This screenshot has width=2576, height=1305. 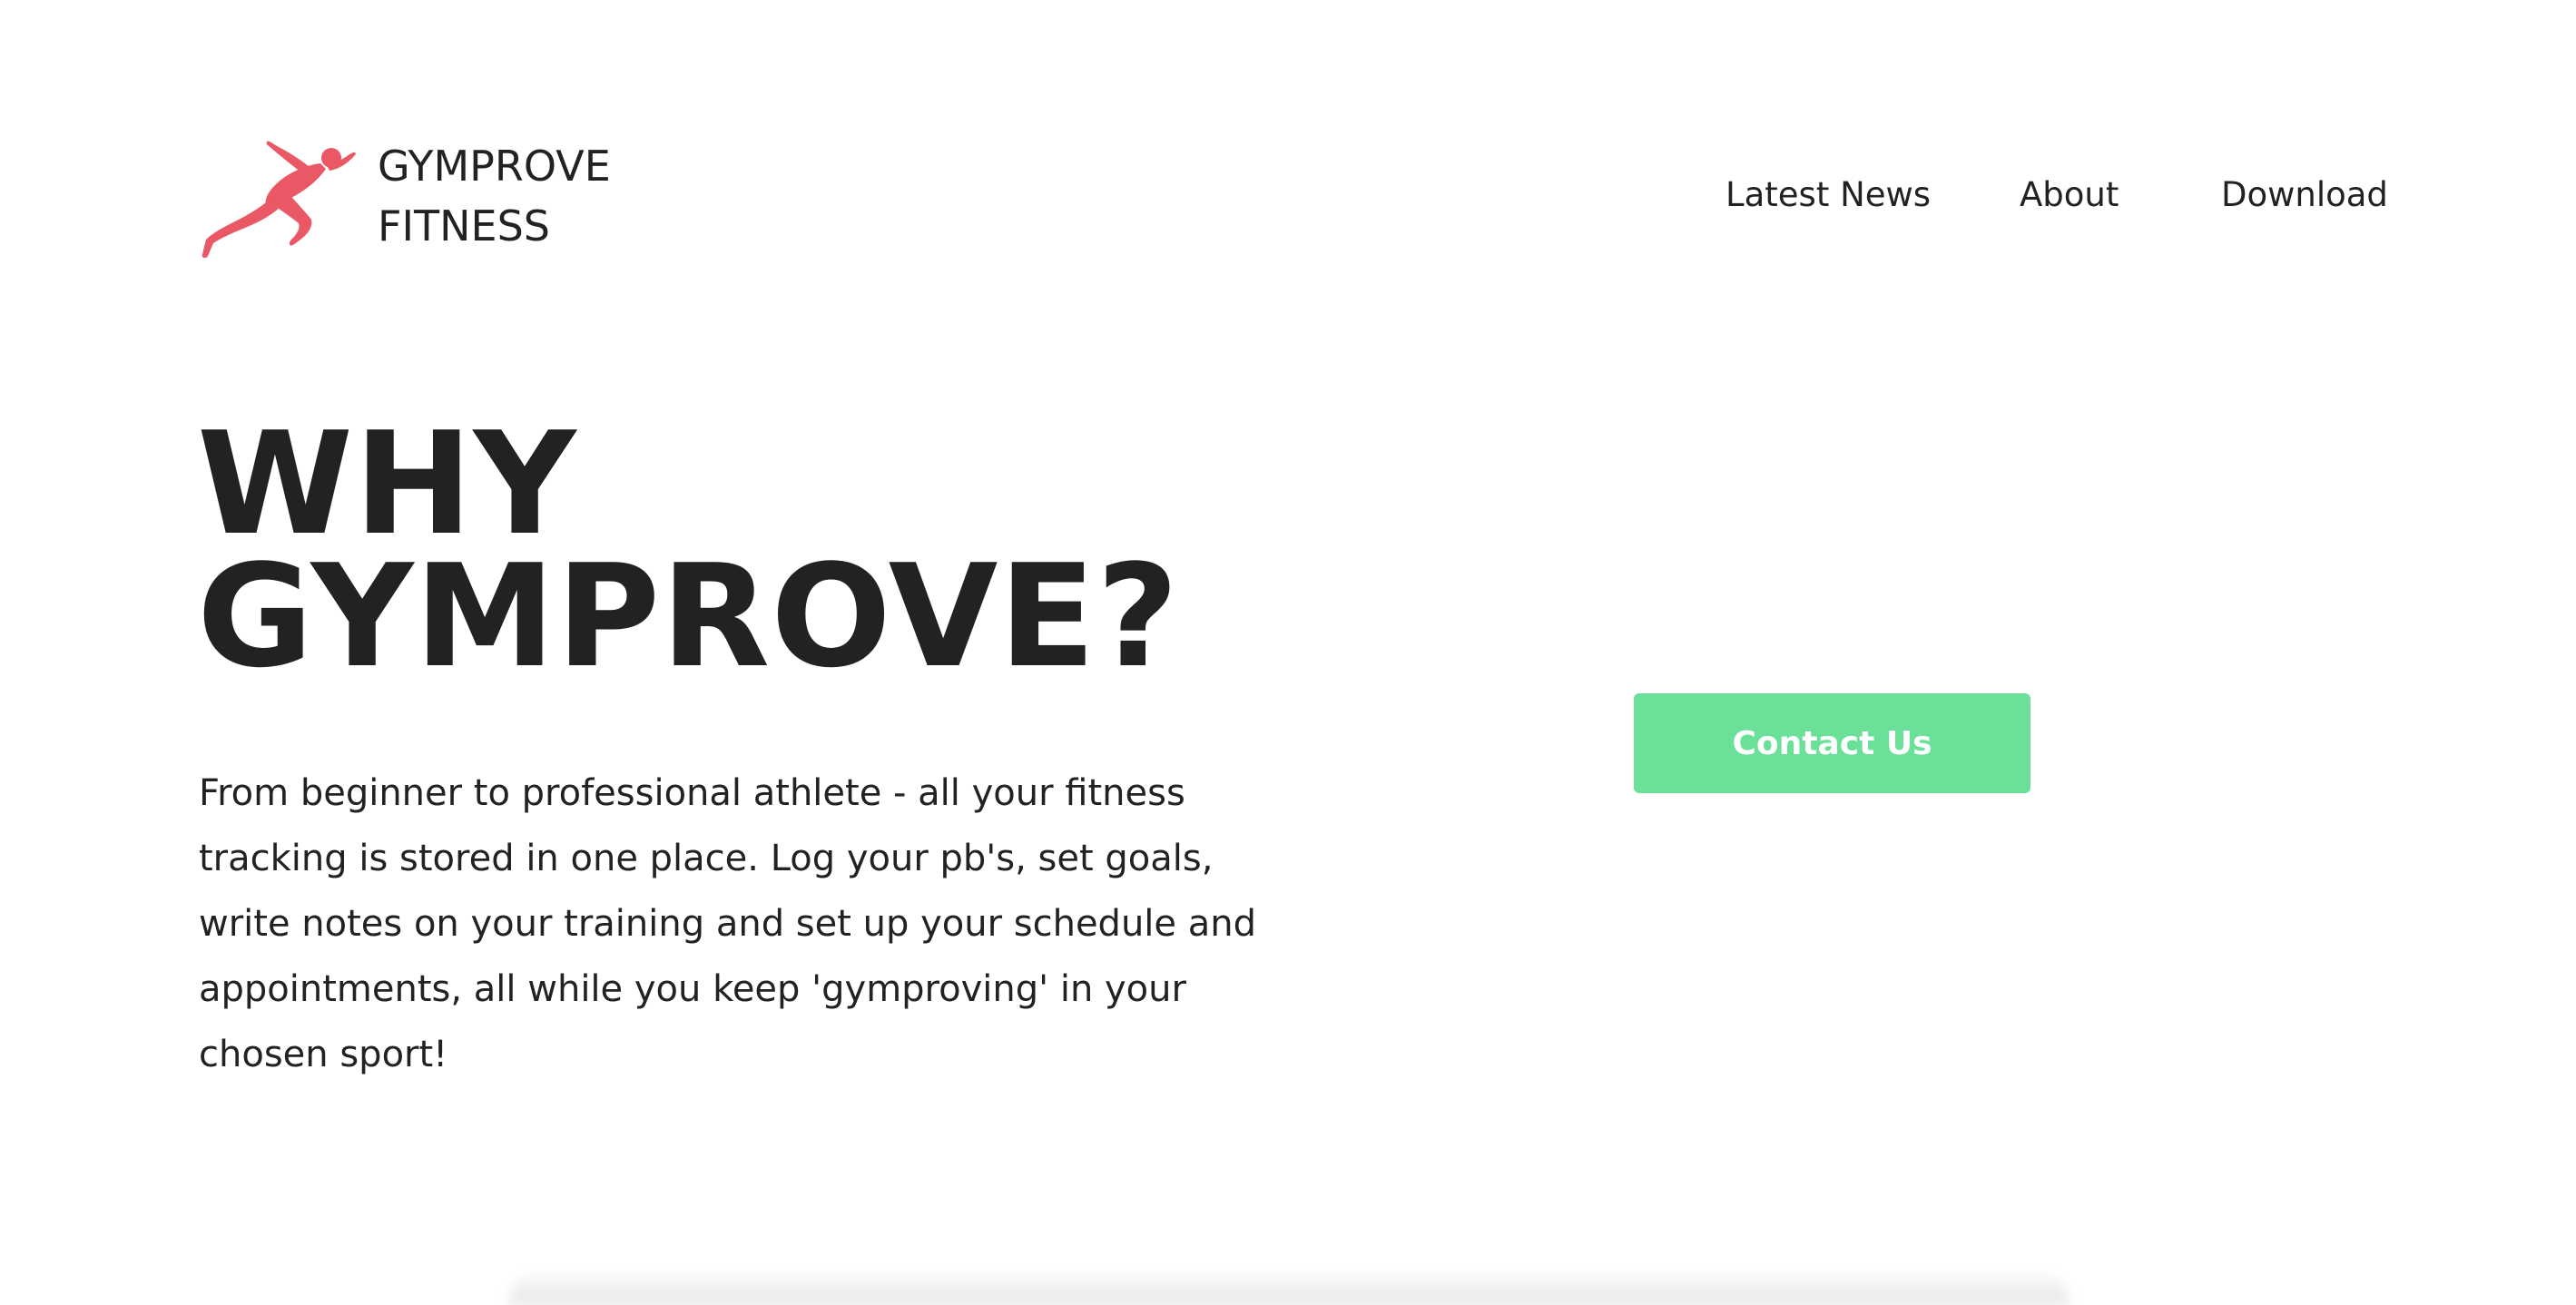 What do you see at coordinates (688, 617) in the screenshot?
I see `hero-title-line-2: GYMPROVE?` at bounding box center [688, 617].